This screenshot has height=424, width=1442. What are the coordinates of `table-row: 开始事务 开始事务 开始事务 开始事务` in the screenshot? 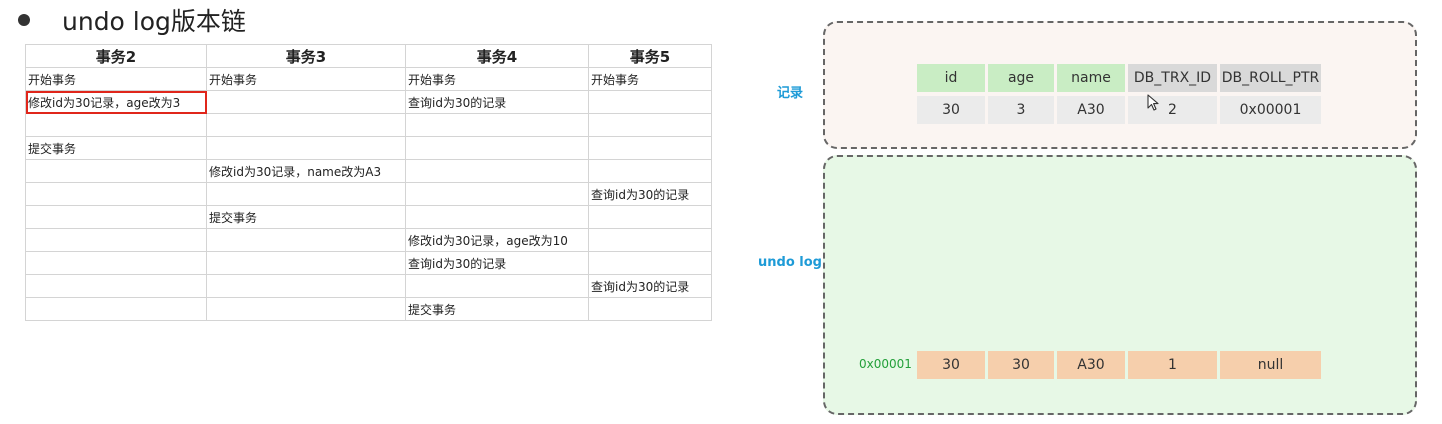 It's located at (368, 79).